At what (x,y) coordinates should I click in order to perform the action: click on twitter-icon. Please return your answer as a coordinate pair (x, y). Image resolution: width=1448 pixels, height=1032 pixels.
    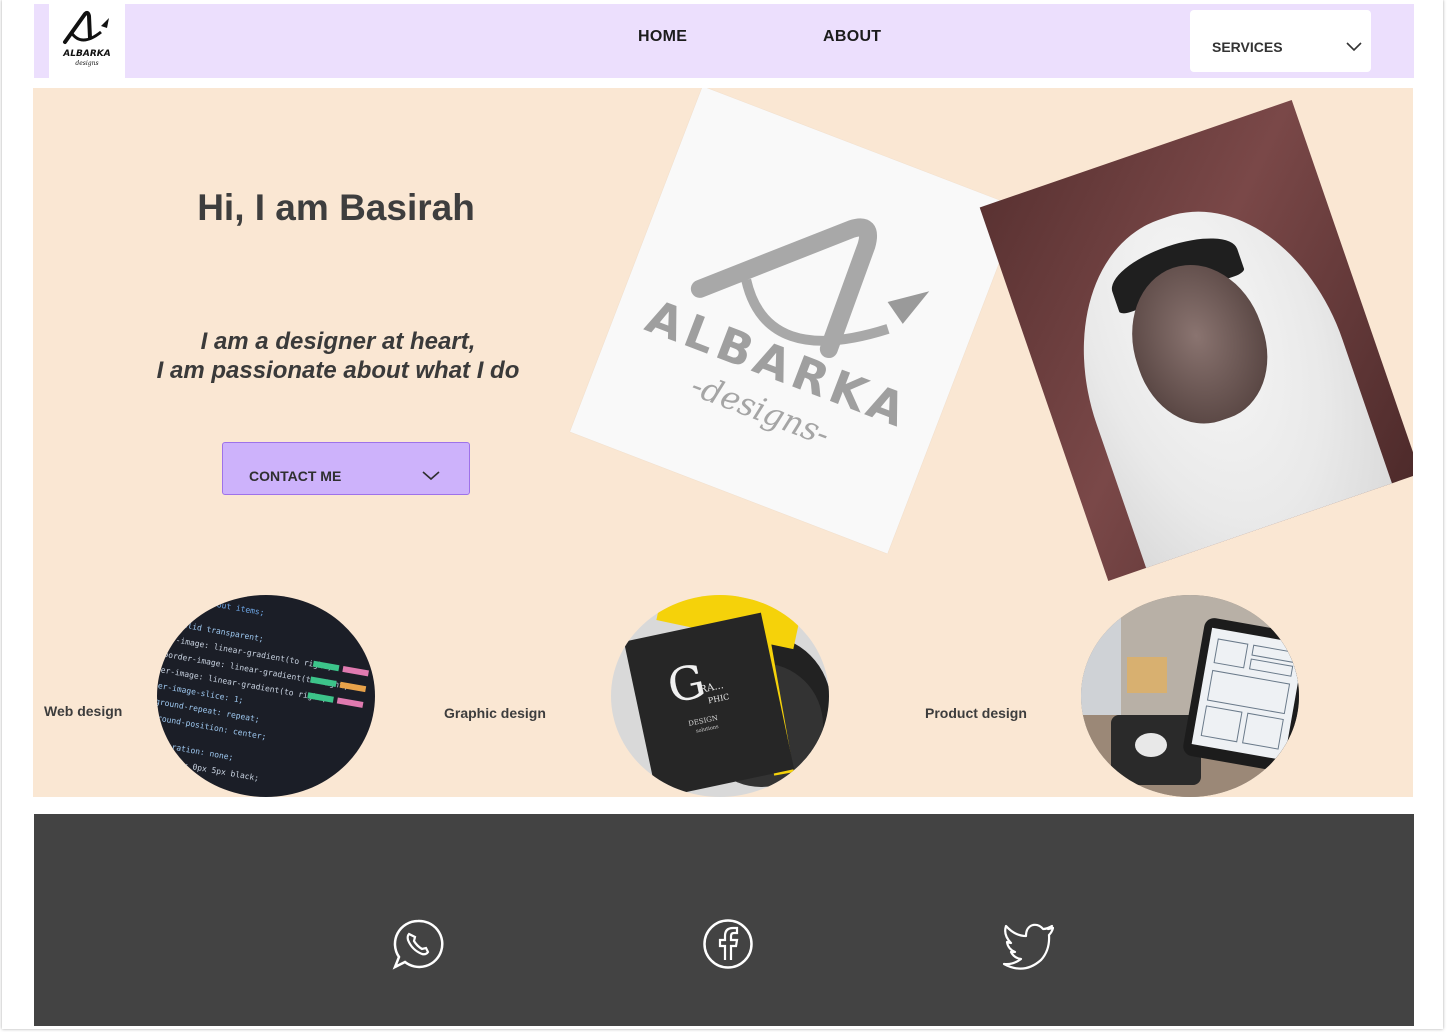
    Looking at the image, I should click on (1028, 944).